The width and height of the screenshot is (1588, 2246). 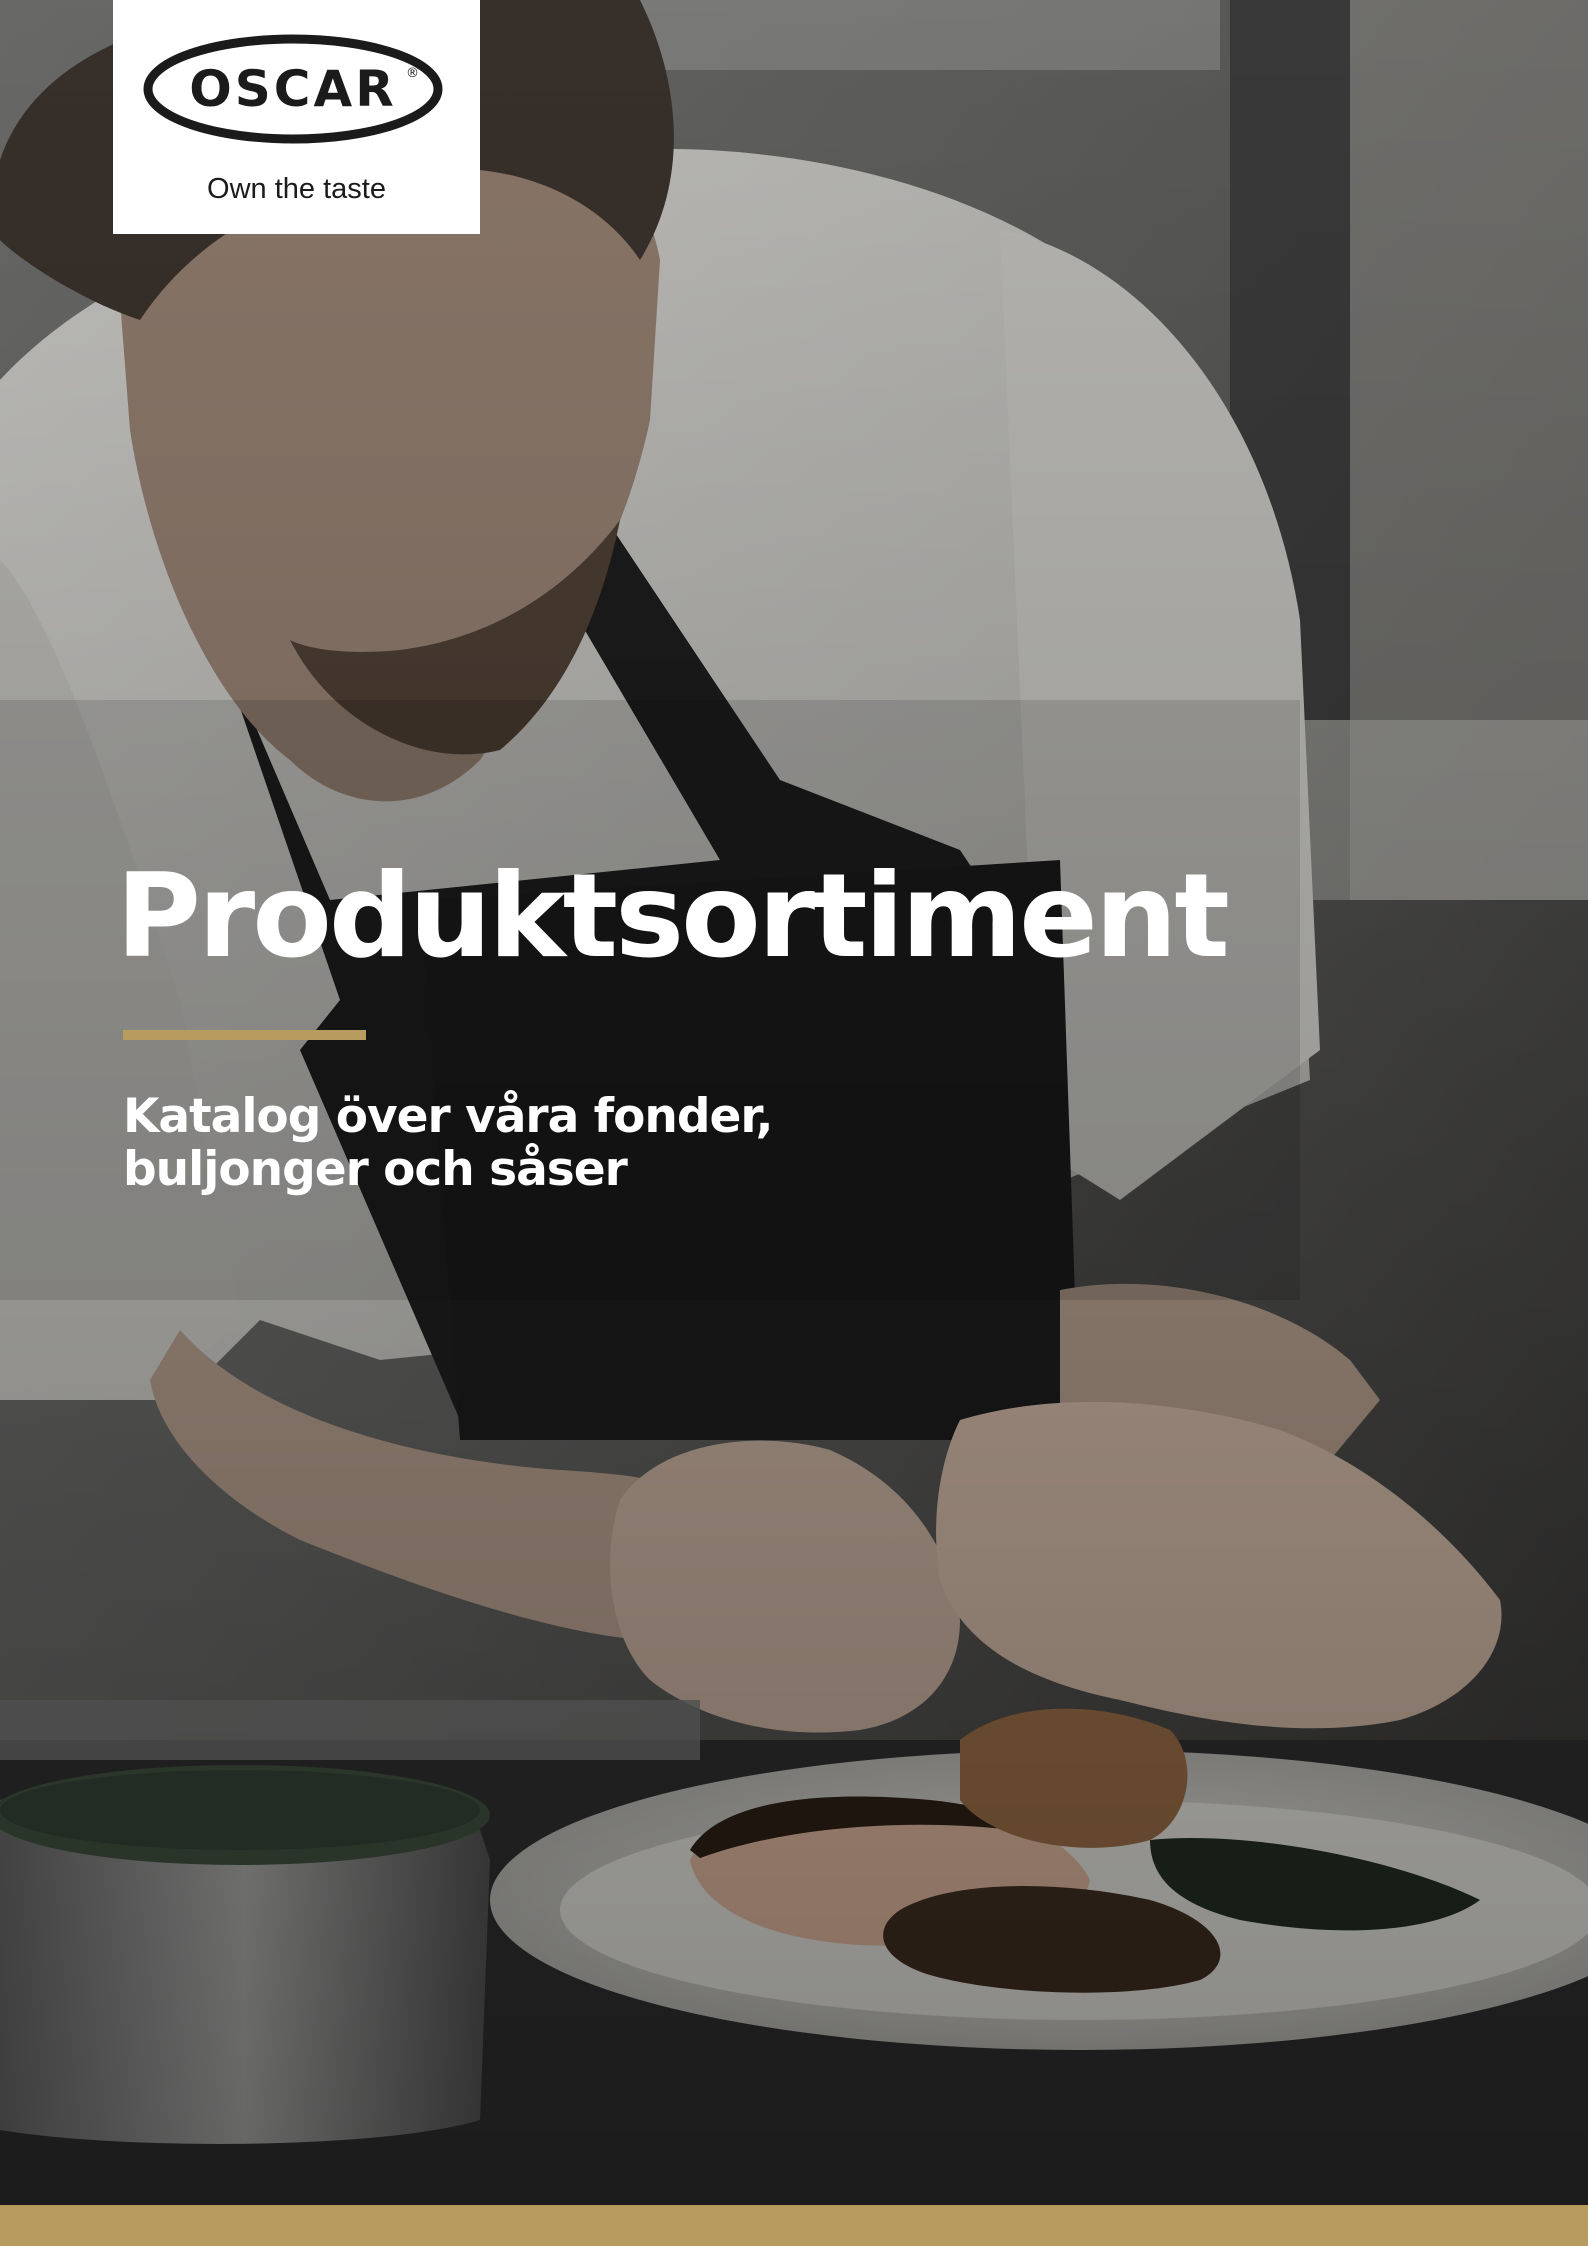 I want to click on logo-tagline: Own the taste, so click(x=296, y=189).